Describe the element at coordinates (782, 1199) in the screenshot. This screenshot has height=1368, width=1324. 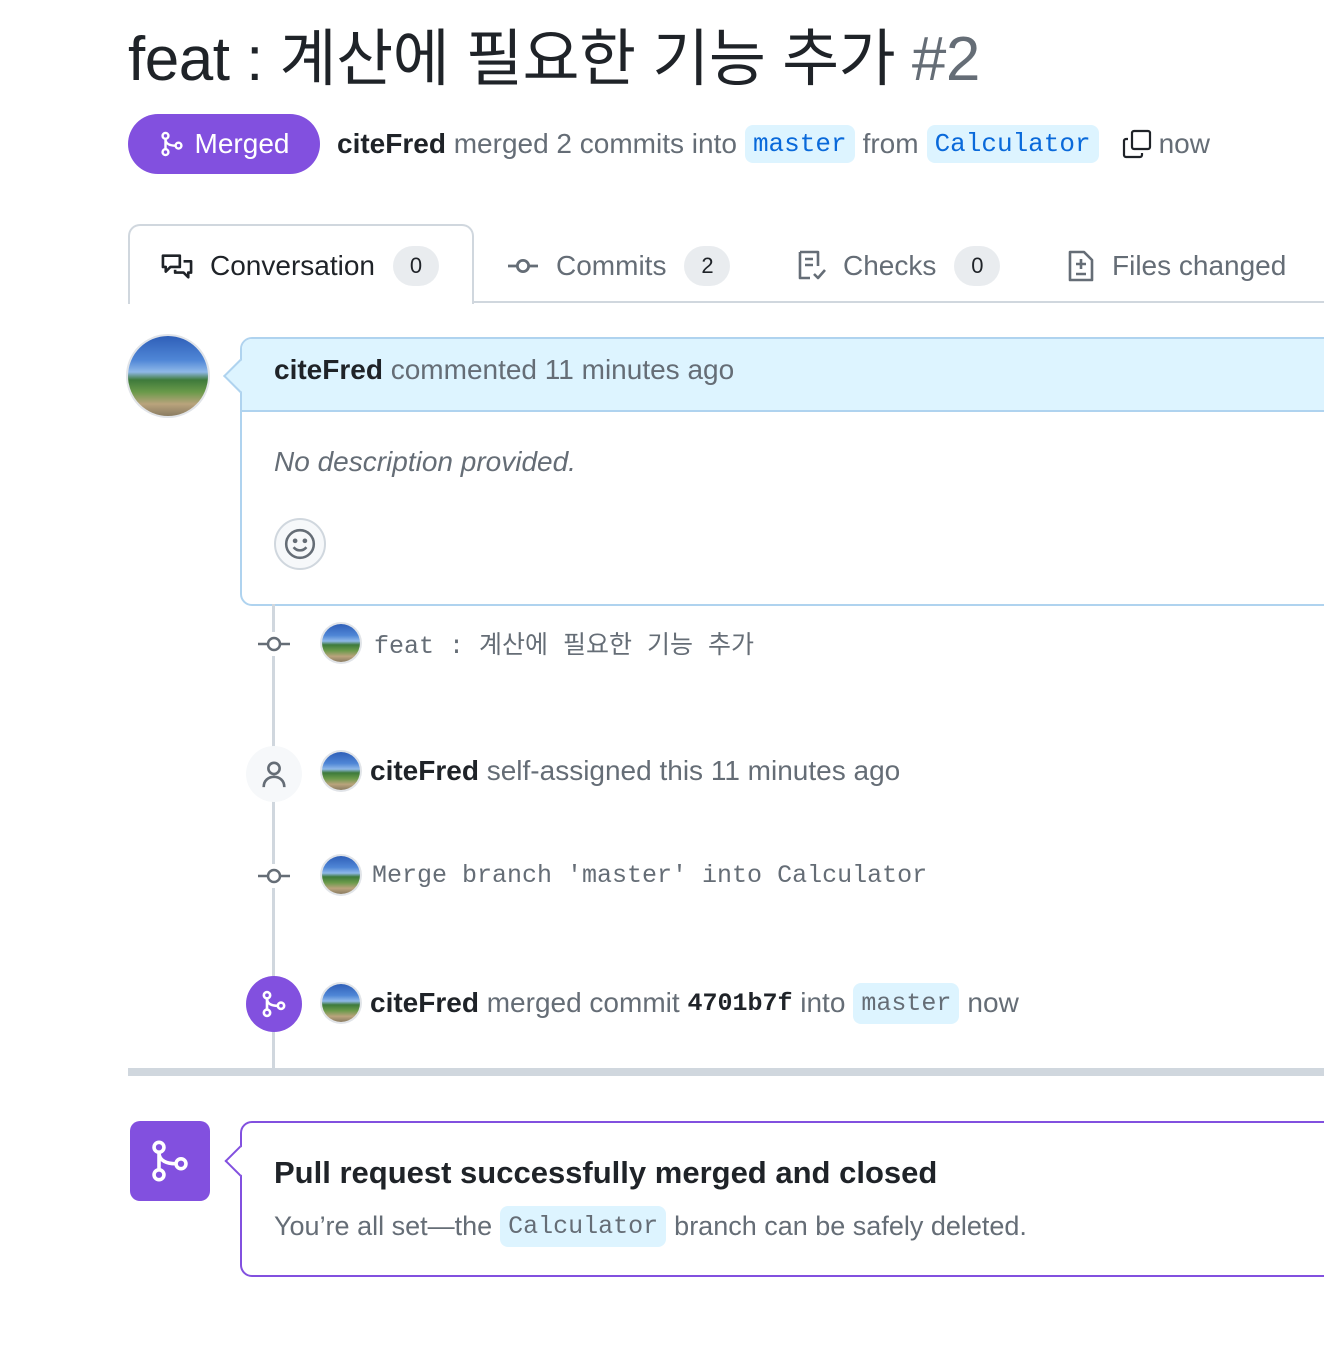
I see `merge-status-box` at that location.